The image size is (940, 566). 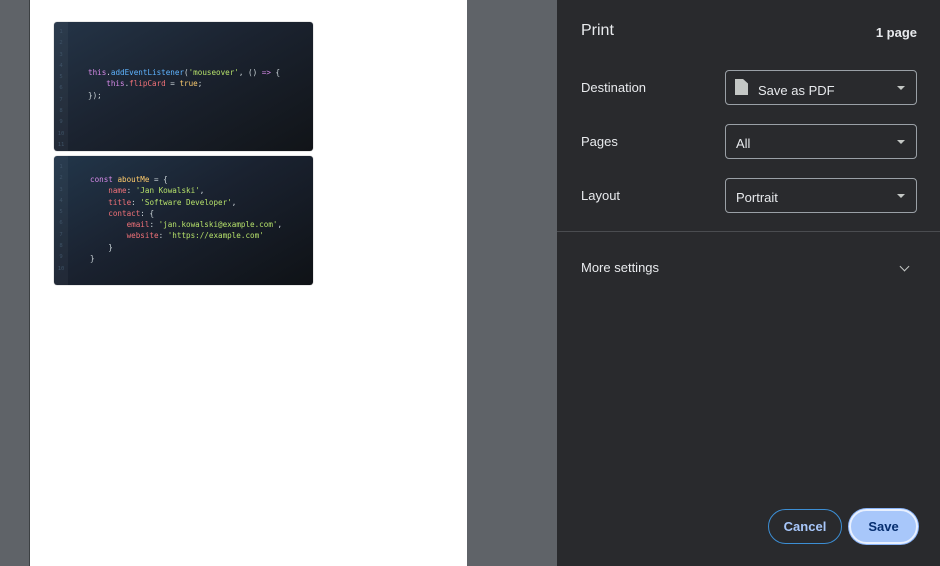 What do you see at coordinates (748, 267) in the screenshot?
I see `more-settings-toggle: More settings` at bounding box center [748, 267].